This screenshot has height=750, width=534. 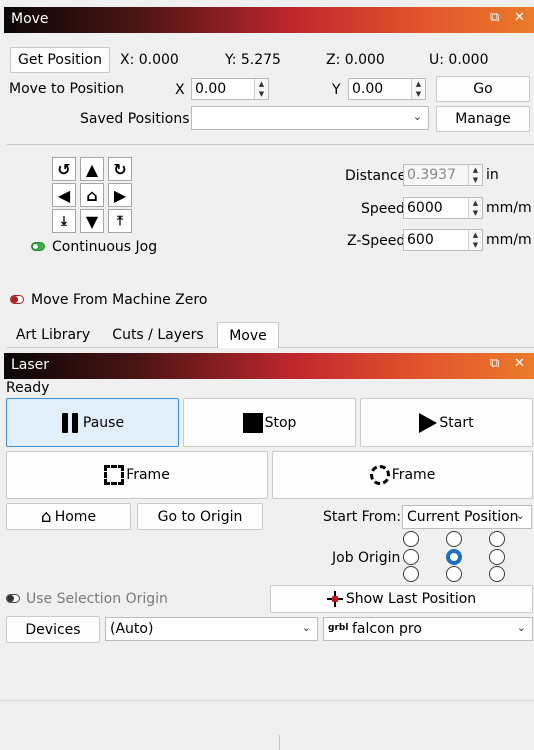 I want to click on z-speed-spinbox: 600 ▲ ▼, so click(x=443, y=240).